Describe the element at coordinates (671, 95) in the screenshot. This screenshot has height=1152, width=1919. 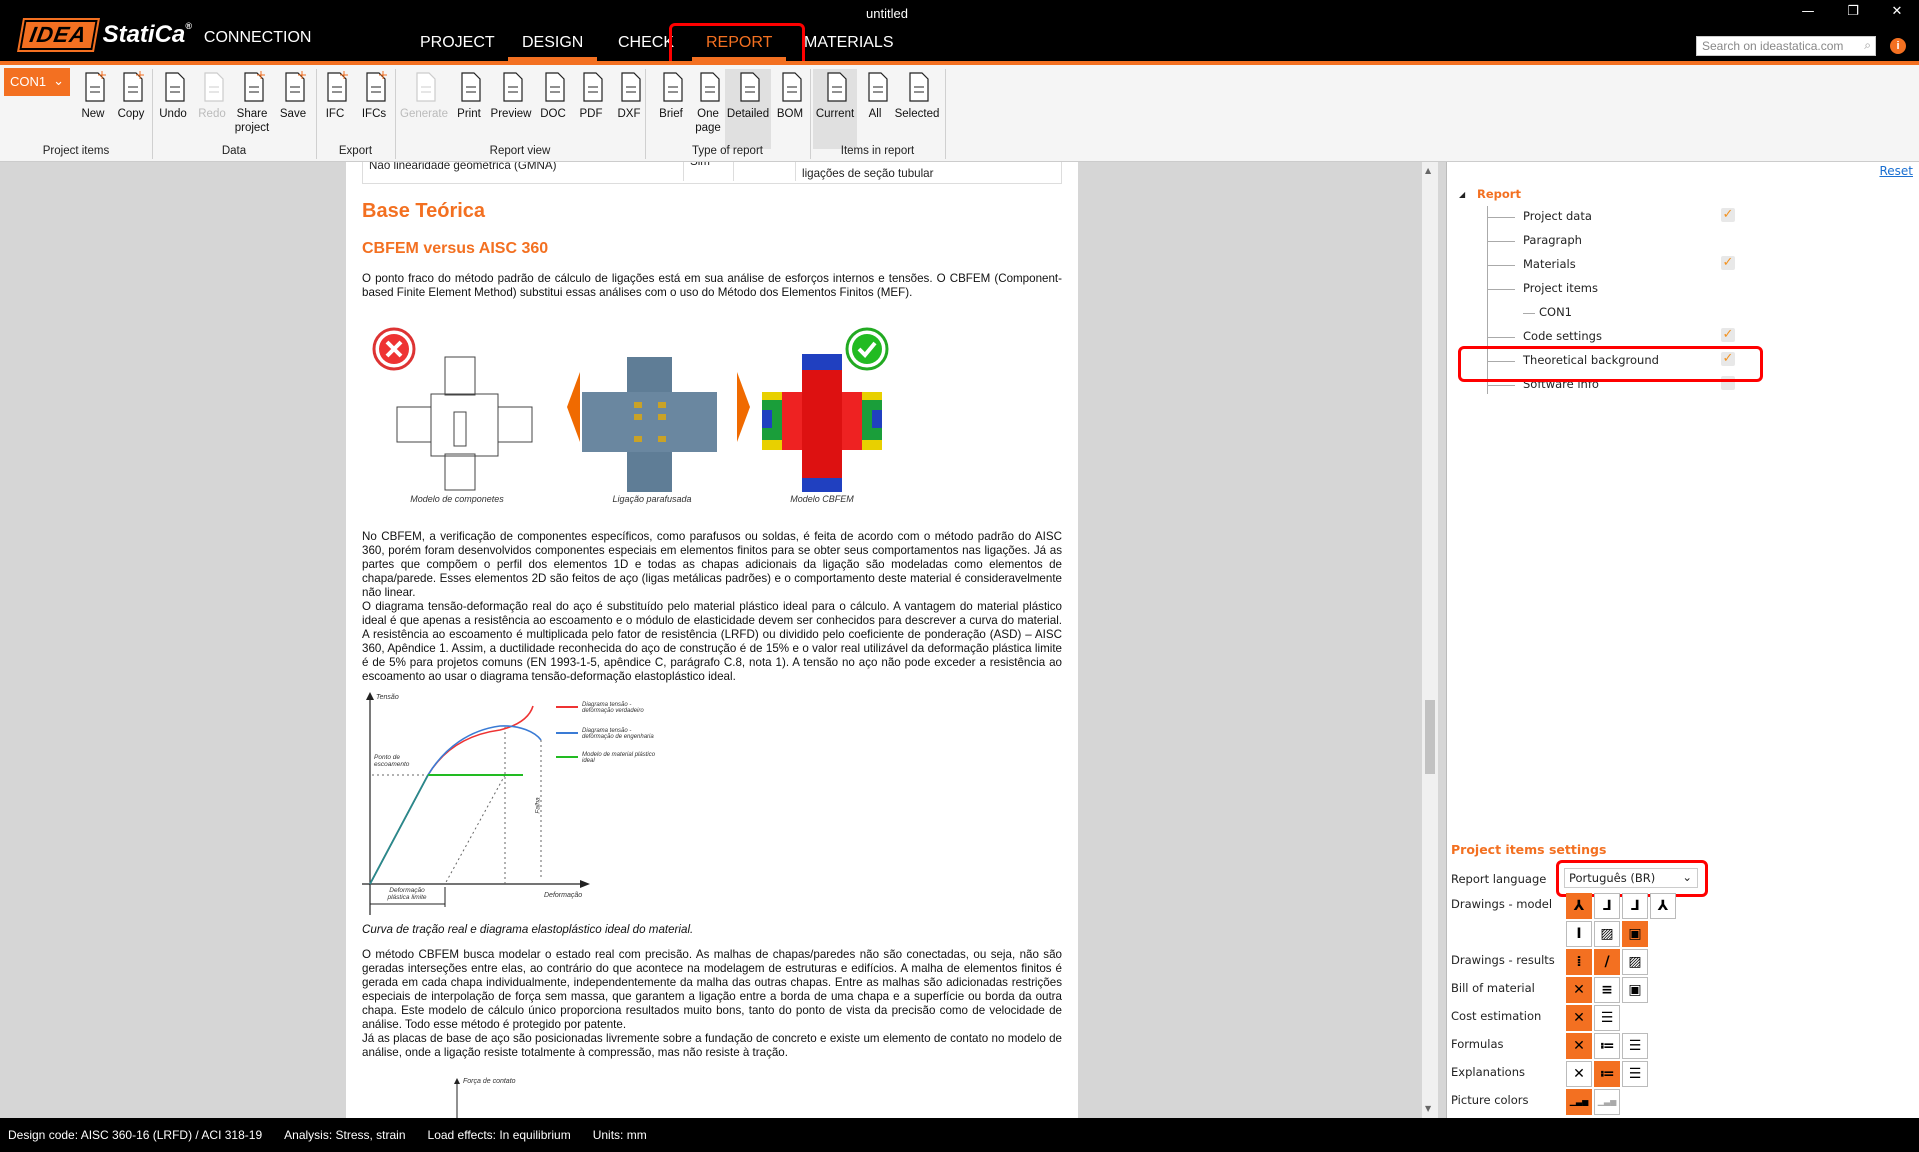
I see `brief-button: Brief` at that location.